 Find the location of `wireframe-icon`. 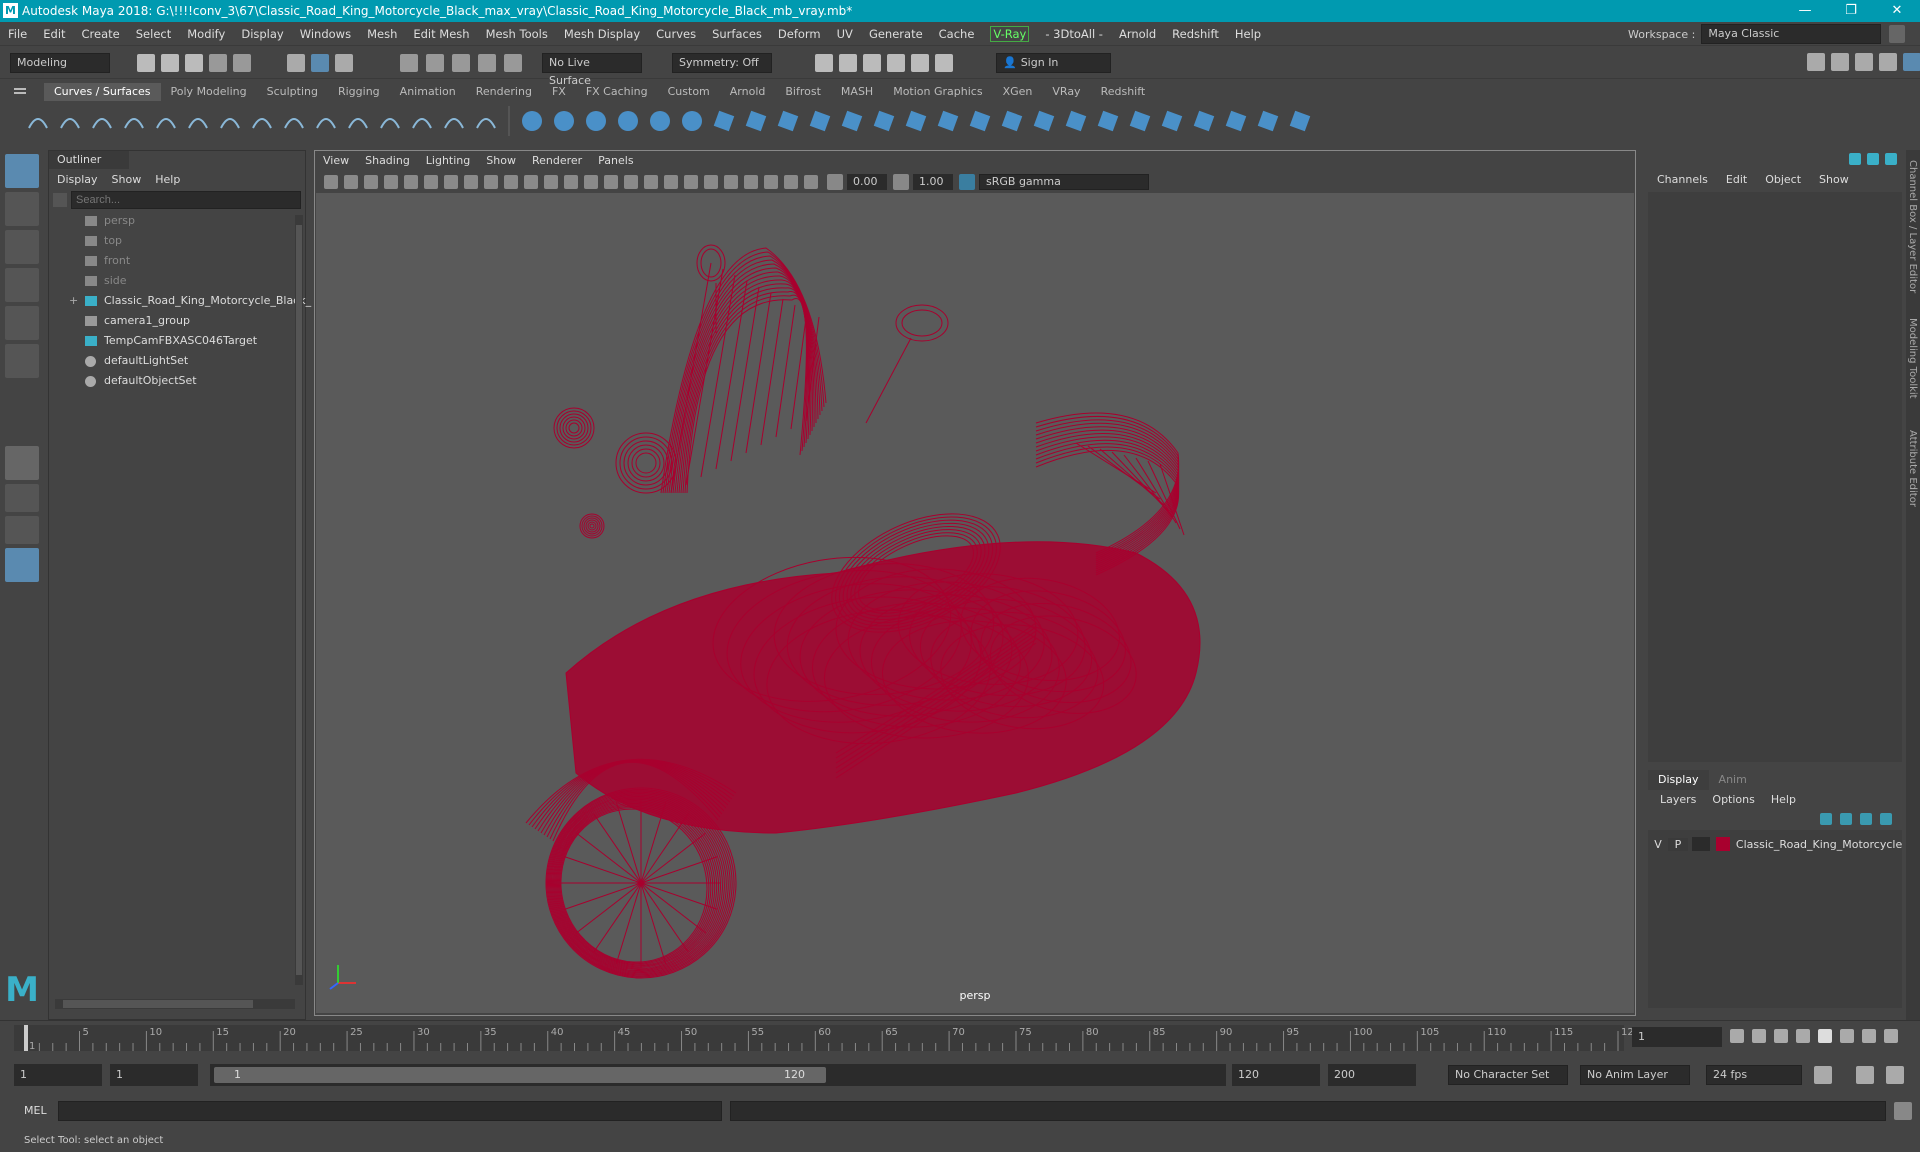

wireframe-icon is located at coordinates (571, 182).